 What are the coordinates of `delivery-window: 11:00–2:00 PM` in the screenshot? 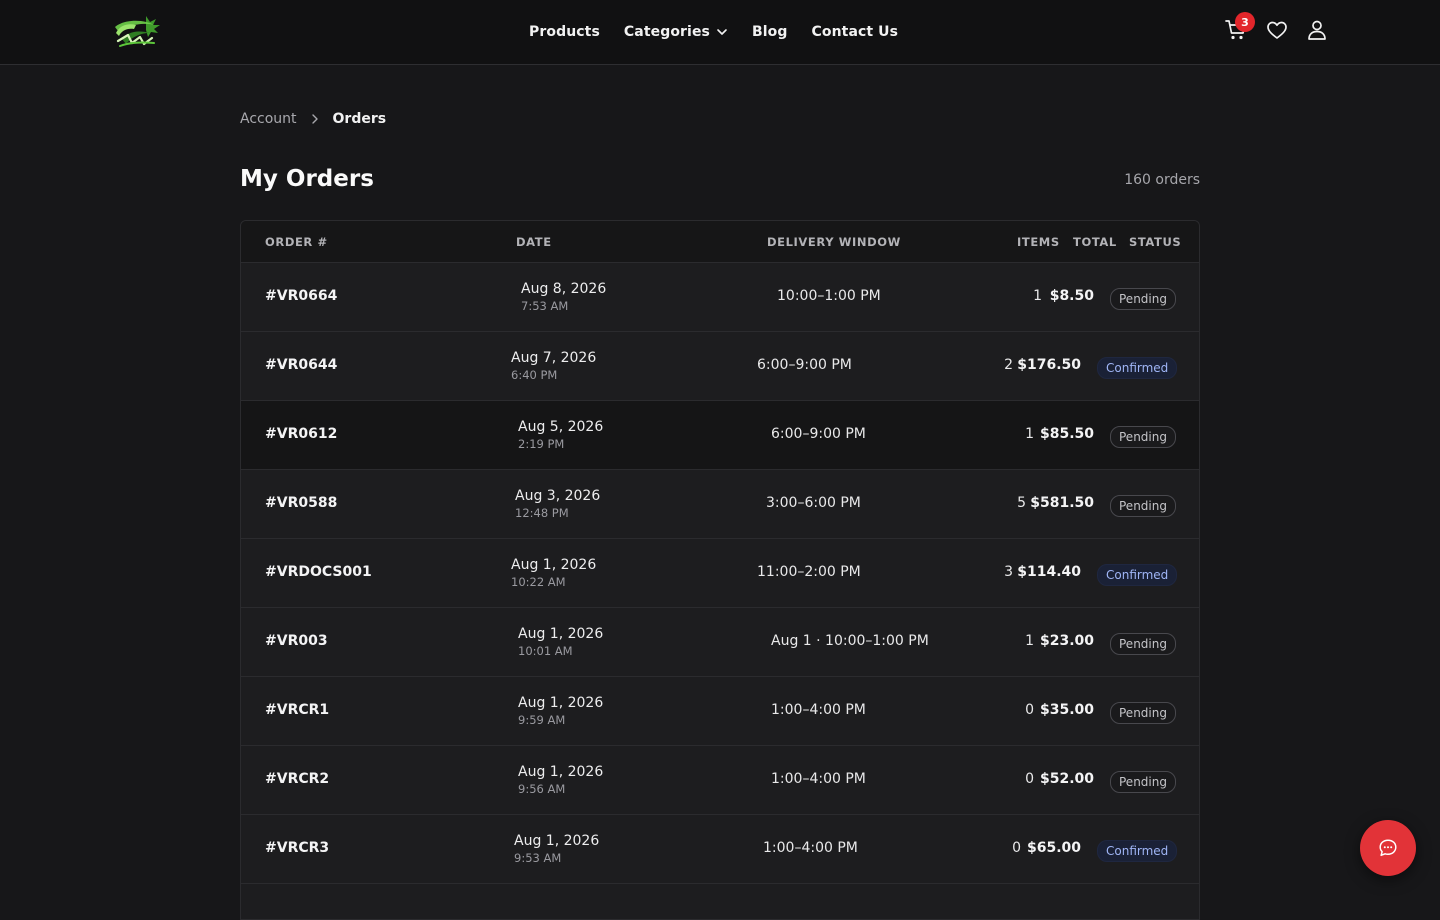 It's located at (809, 572).